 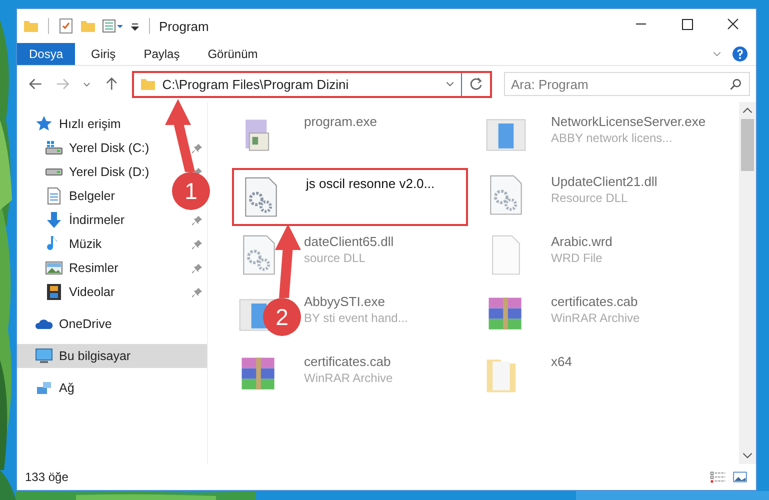 What do you see at coordinates (112, 124) in the screenshot?
I see `sidebar-item: Hızlı erişim` at bounding box center [112, 124].